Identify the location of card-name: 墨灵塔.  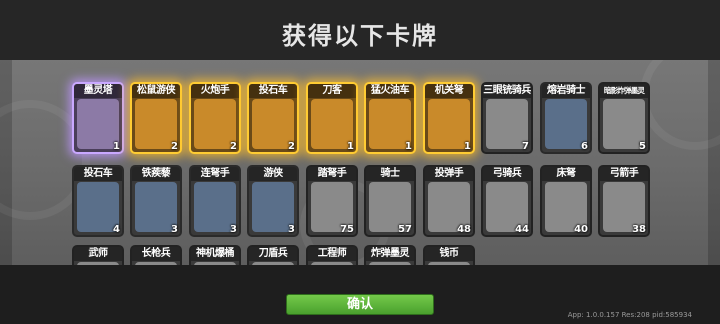
(98, 91).